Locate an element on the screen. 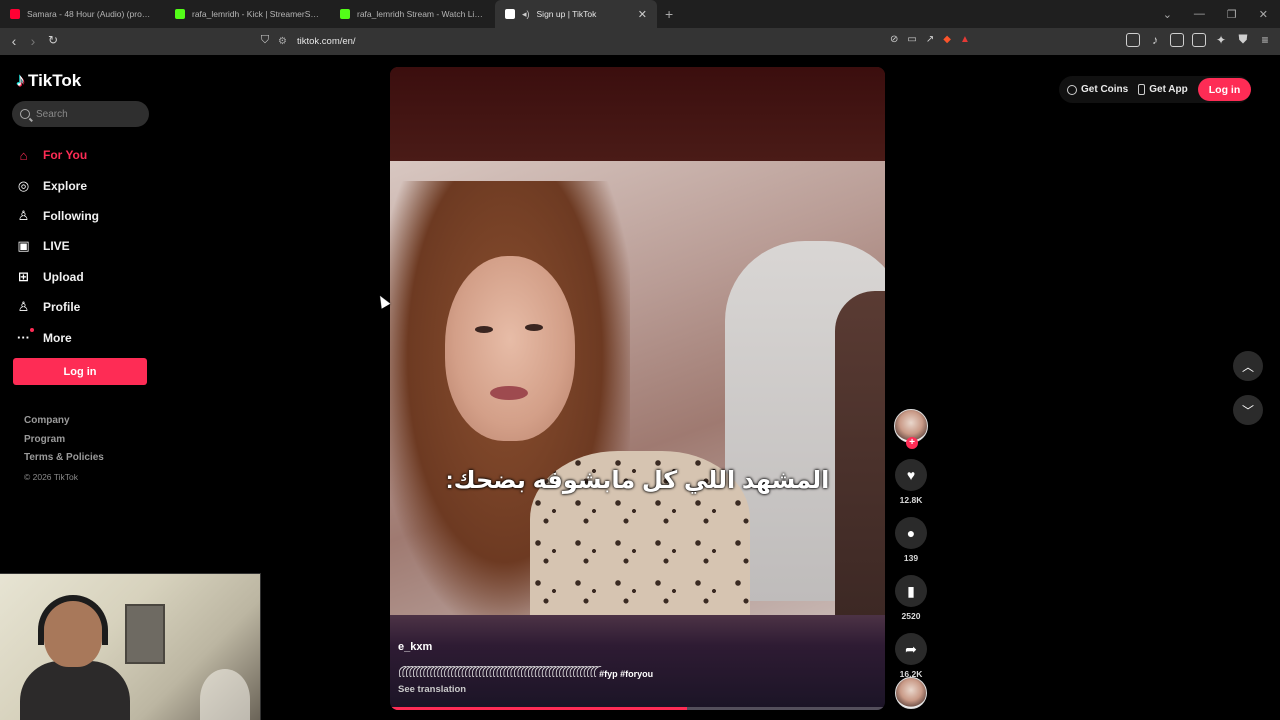  comment-icon: ● is located at coordinates (911, 533).